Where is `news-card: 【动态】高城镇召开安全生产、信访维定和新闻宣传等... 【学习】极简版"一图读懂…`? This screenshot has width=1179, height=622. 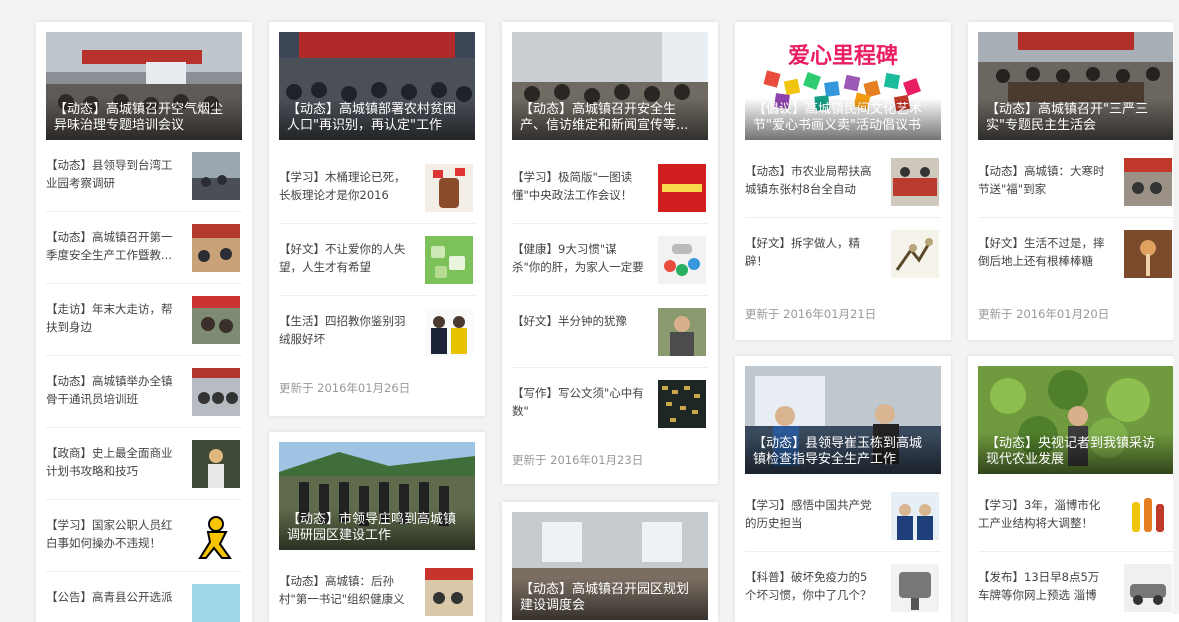
news-card: 【动态】高城镇召开安全生产、信访维定和新闻宣传等... 【学习】极简版"一图读懂… is located at coordinates (610, 253).